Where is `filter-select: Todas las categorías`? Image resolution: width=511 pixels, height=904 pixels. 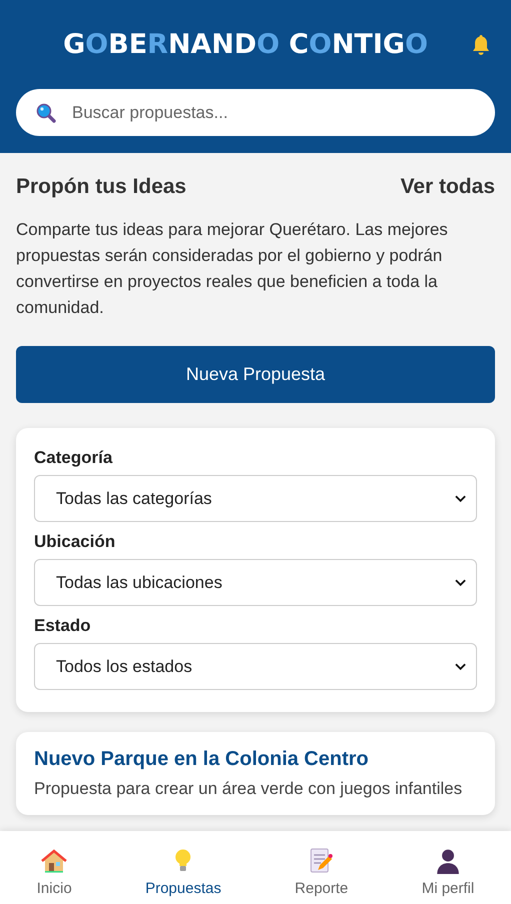 filter-select: Todas las categorías is located at coordinates (255, 498).